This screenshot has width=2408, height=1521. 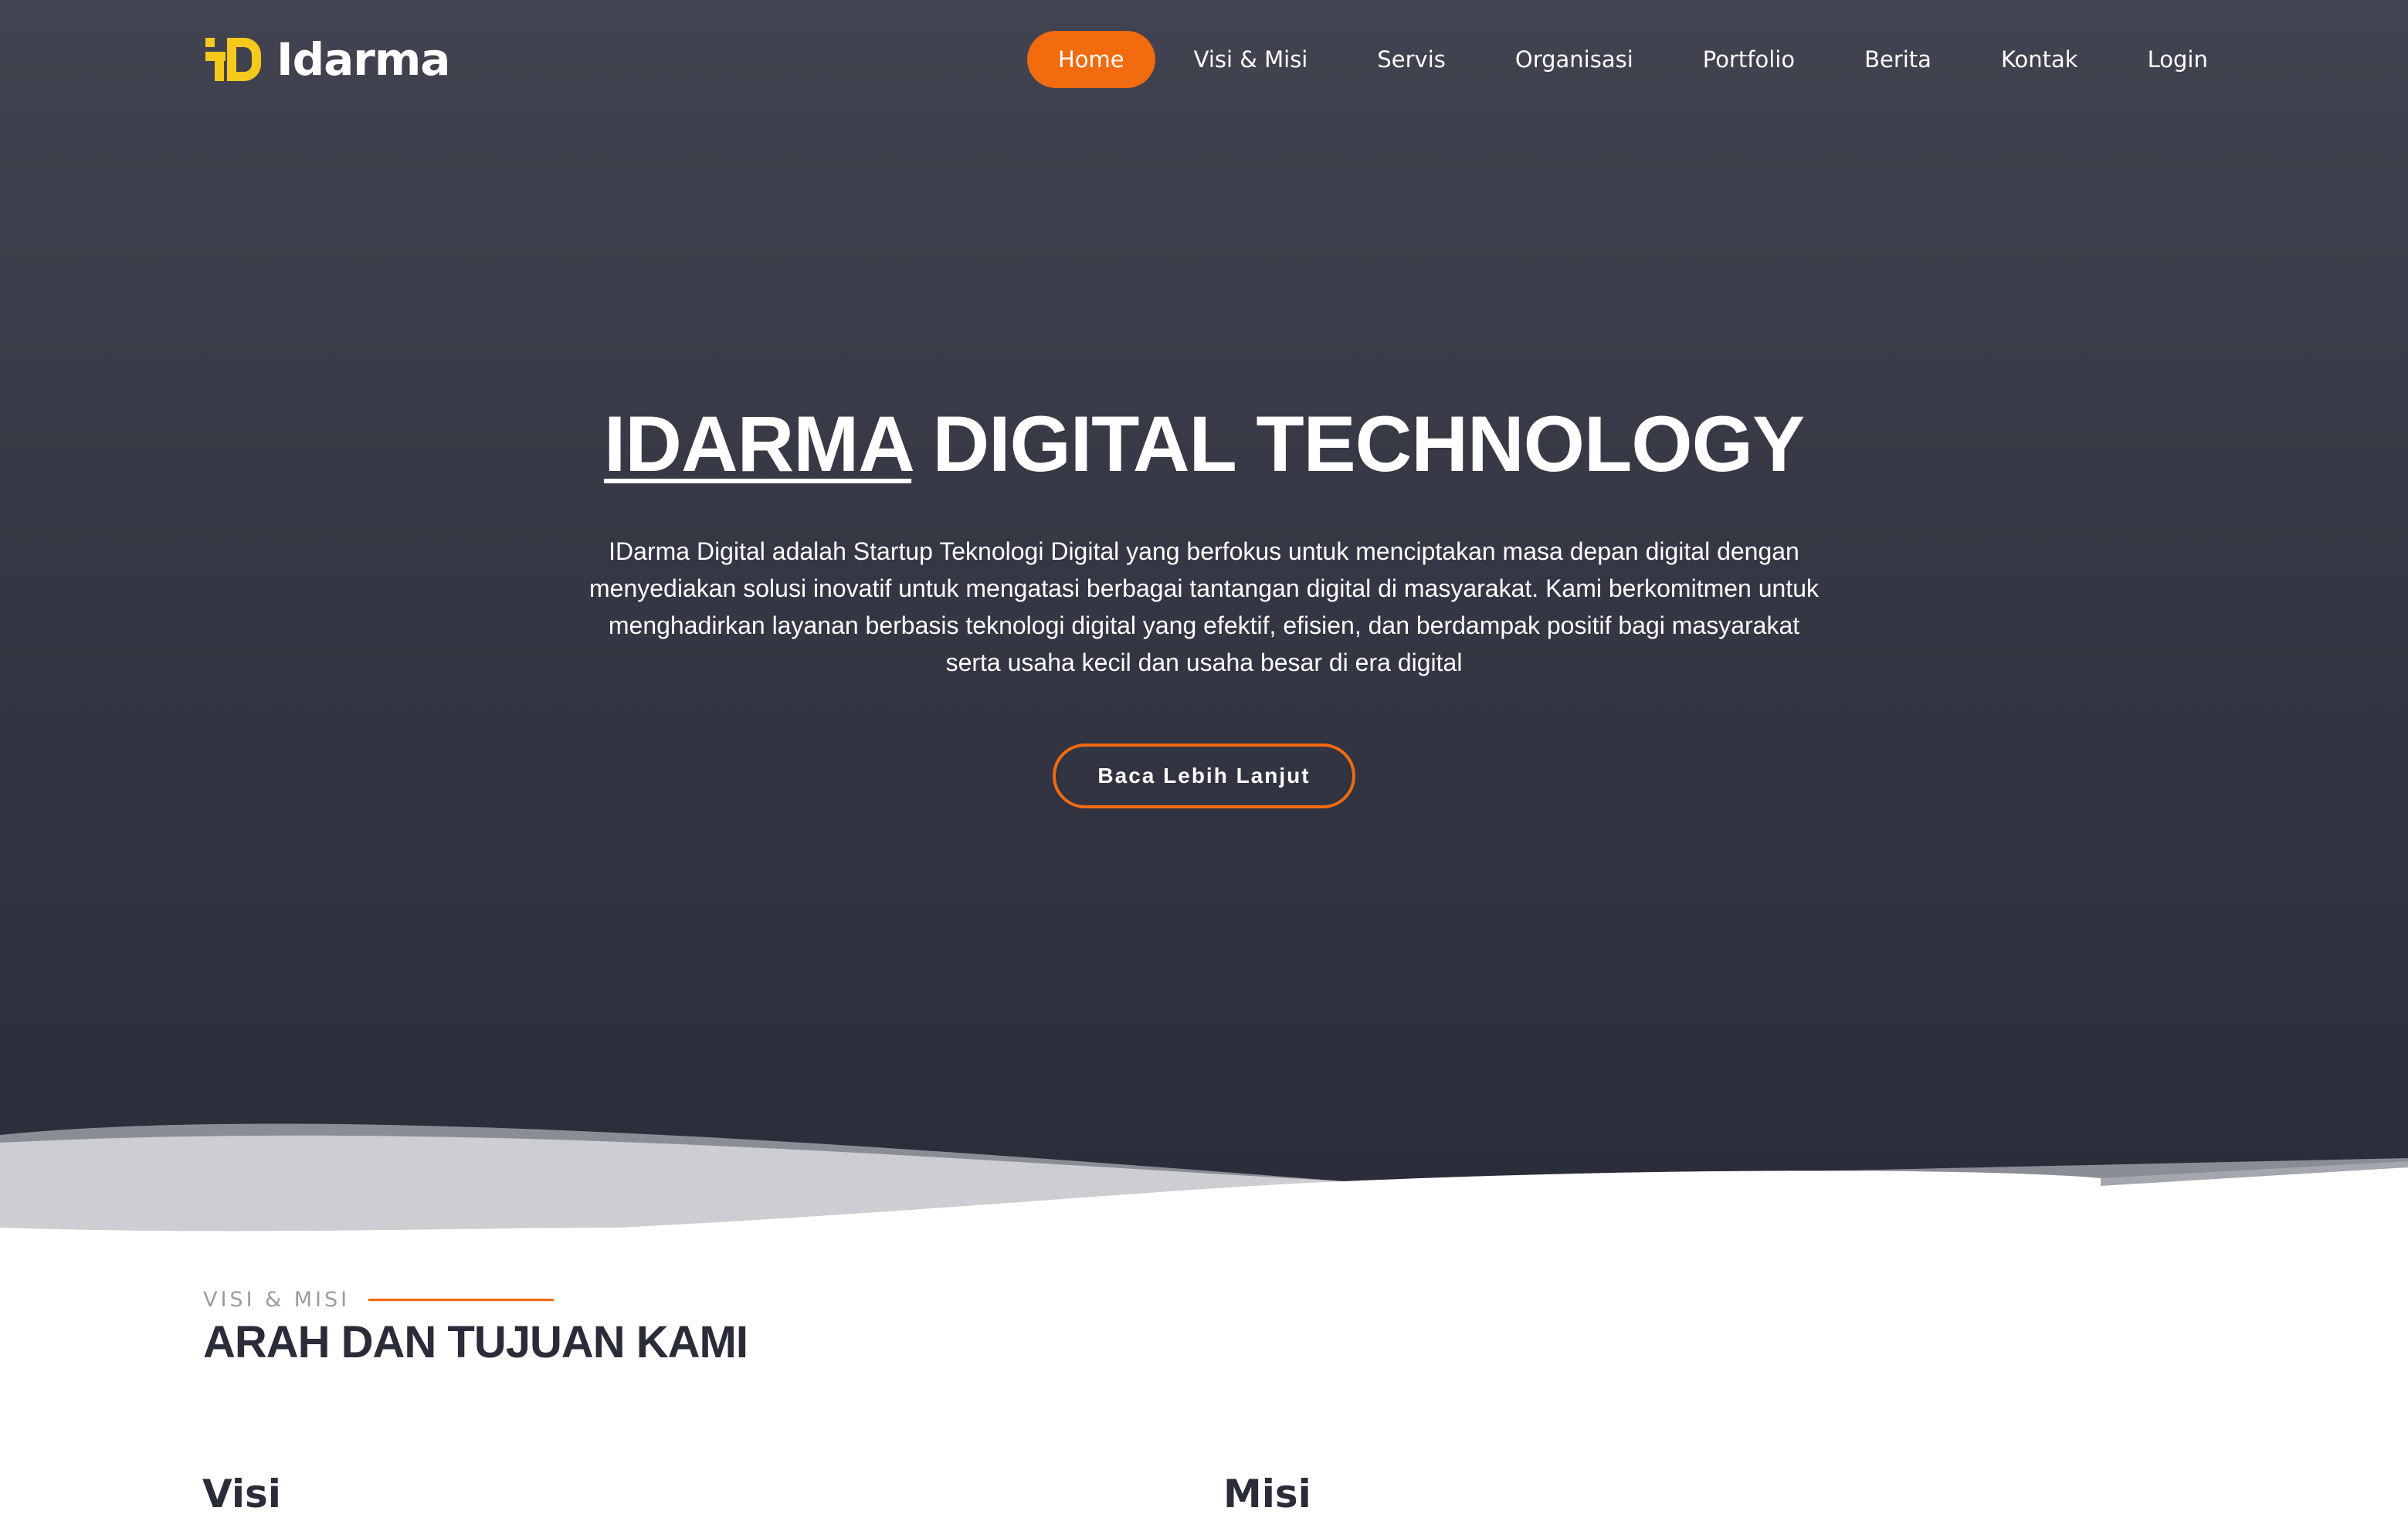 What do you see at coordinates (757, 444) in the screenshot?
I see `hero-title-brand: IDARMA` at bounding box center [757, 444].